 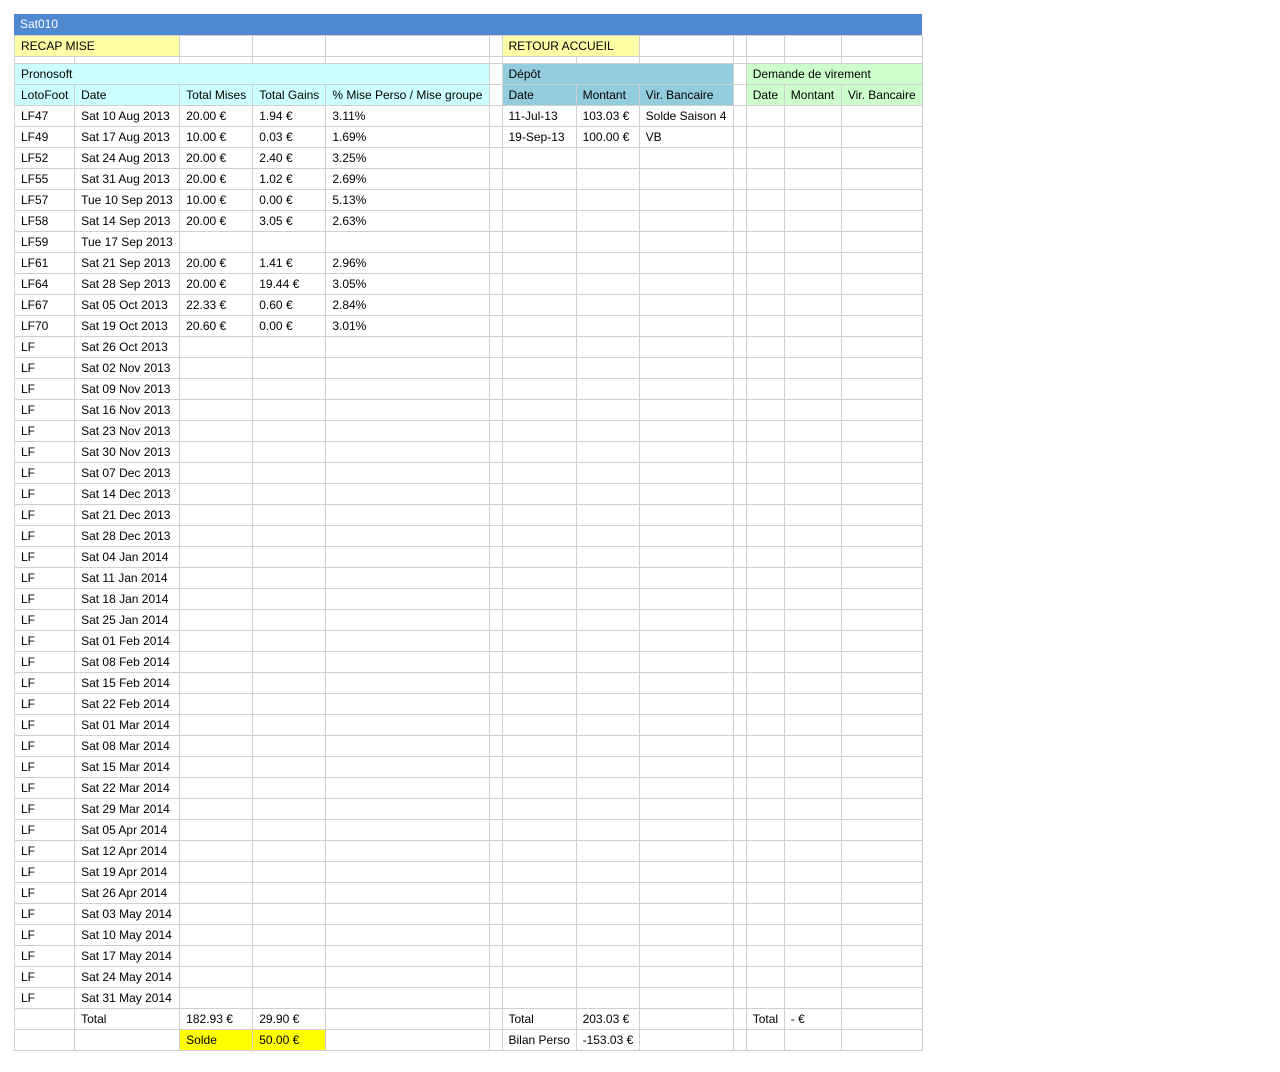 What do you see at coordinates (468, 46) in the screenshot?
I see `button-row: RECAP MISE RETOUR ACCUEIL` at bounding box center [468, 46].